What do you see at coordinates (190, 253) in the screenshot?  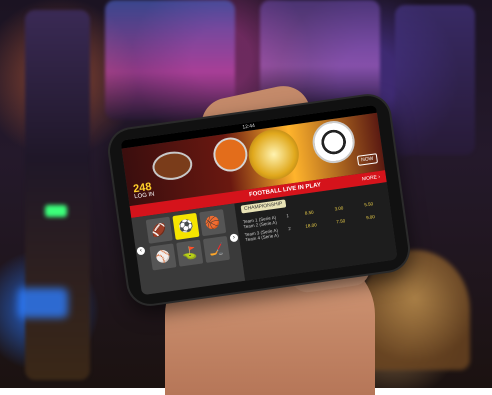 I see `sport-tile-golf: ⛳` at bounding box center [190, 253].